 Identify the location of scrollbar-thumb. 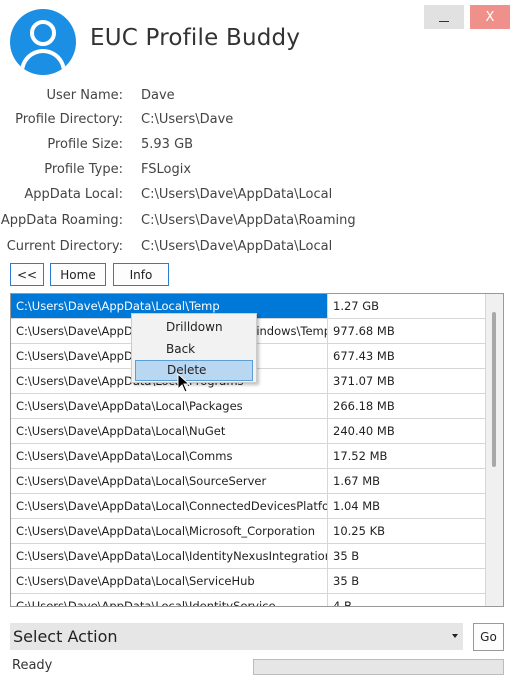
(494, 389).